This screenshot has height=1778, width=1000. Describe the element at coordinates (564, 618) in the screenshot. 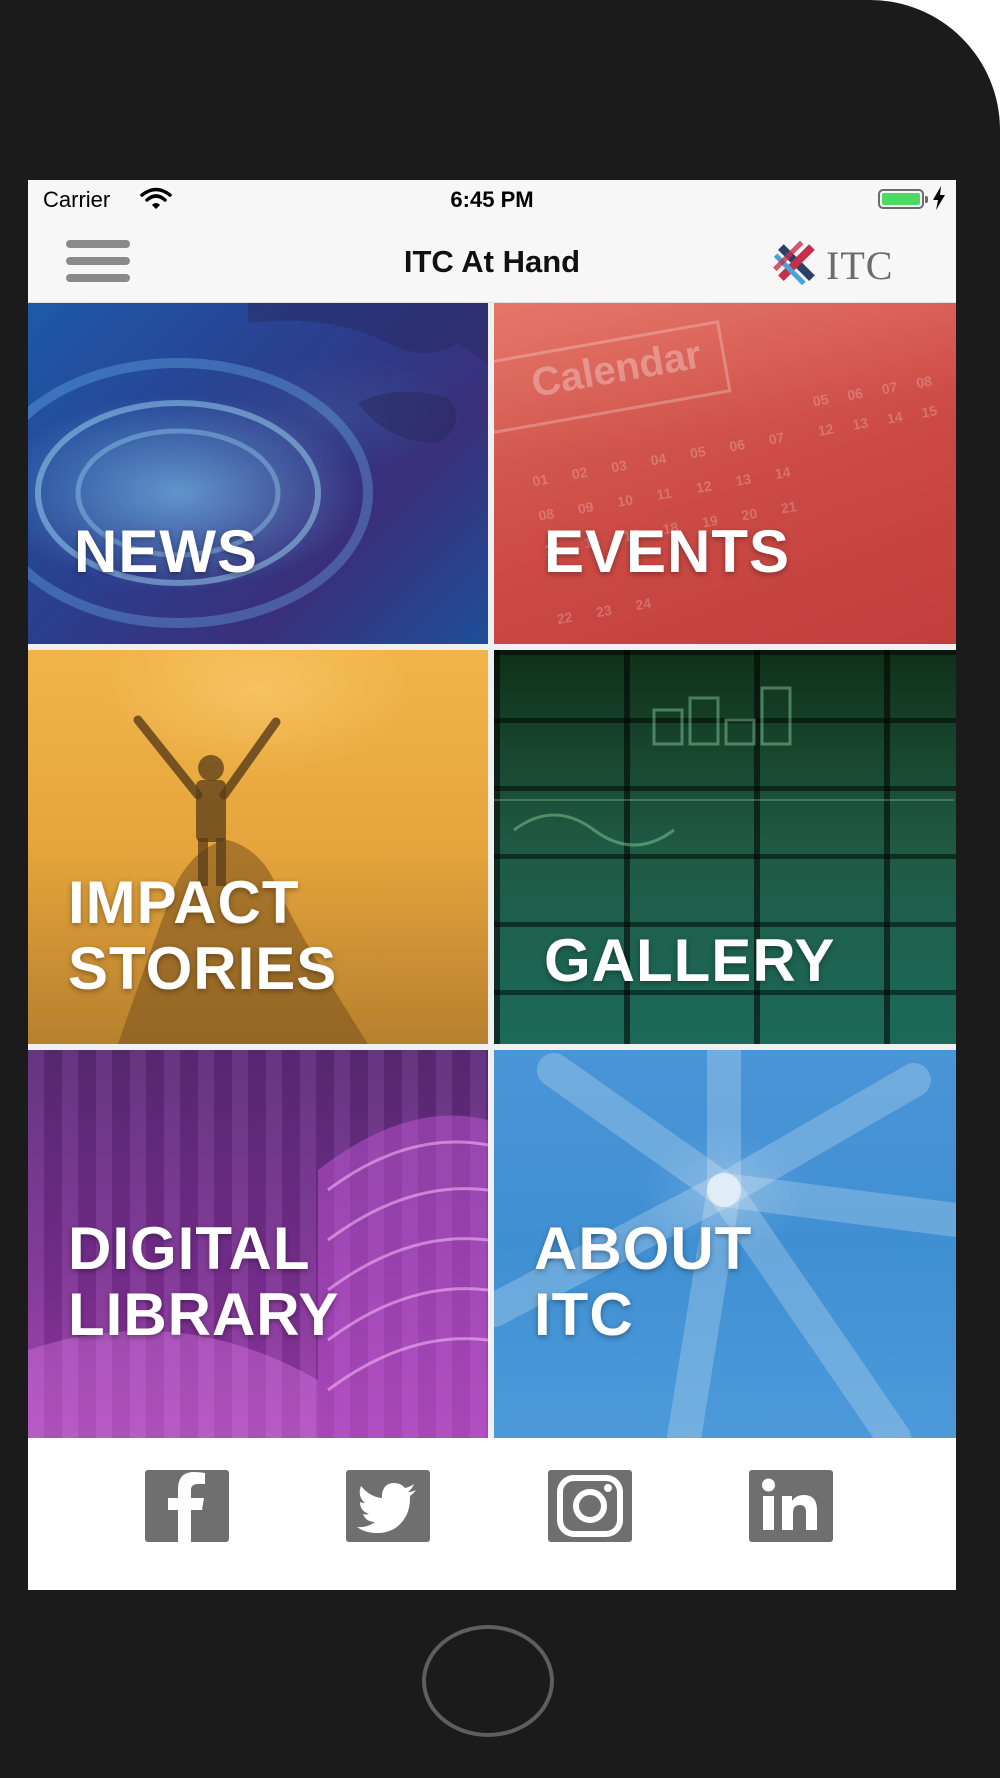

I see `svg-text: 22` at that location.